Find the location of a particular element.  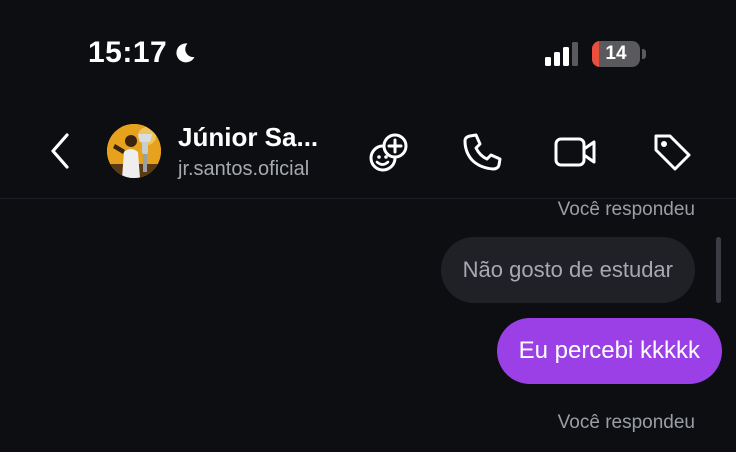

battery-indicator: 14 is located at coordinates (616, 54).